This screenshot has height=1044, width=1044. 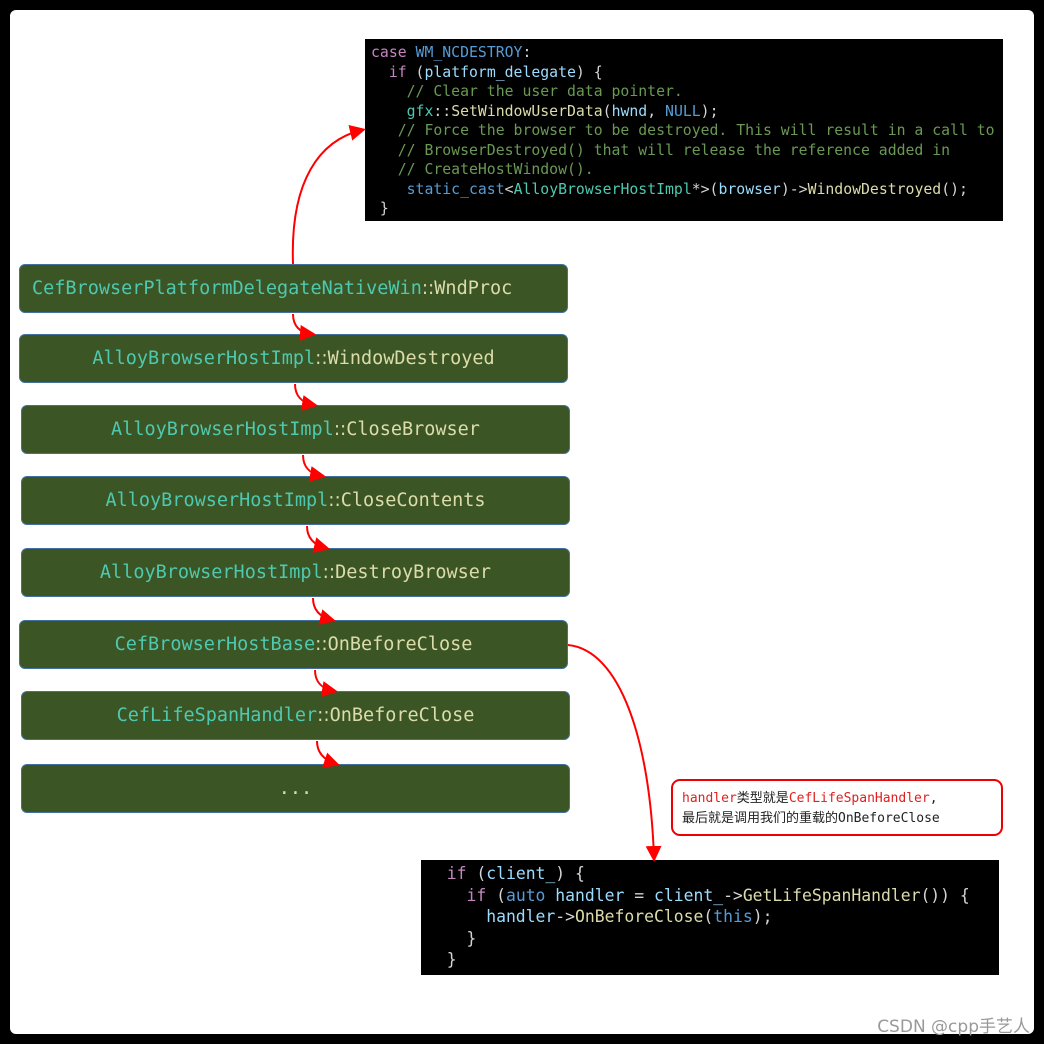 What do you see at coordinates (328, 195) in the screenshot?
I see `arrow-to-code-top` at bounding box center [328, 195].